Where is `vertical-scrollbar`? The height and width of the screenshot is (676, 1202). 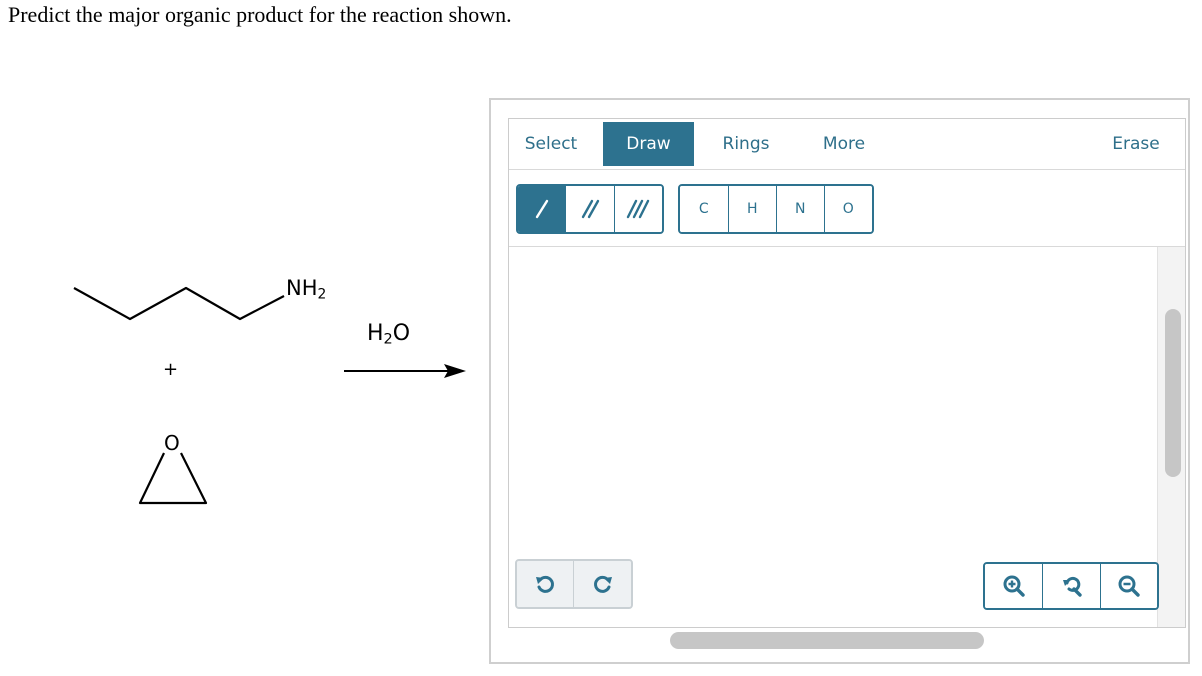 vertical-scrollbar is located at coordinates (1171, 437).